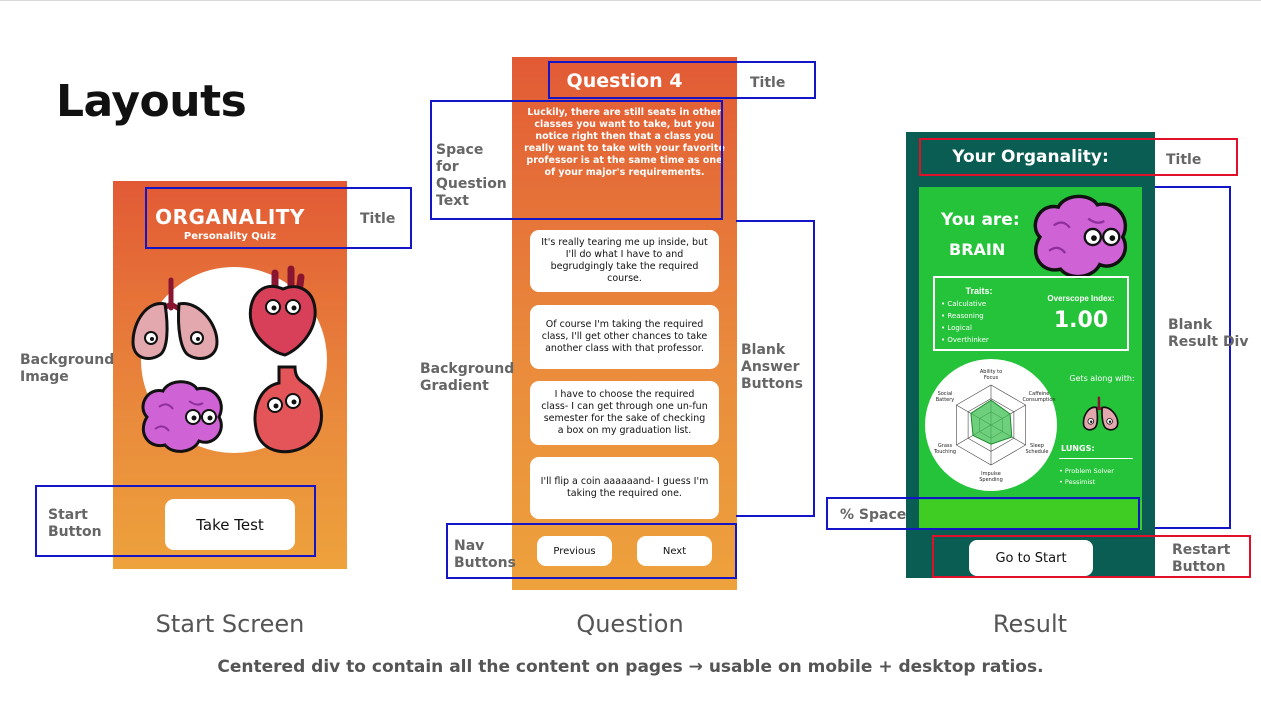 This screenshot has width=1261, height=709. Describe the element at coordinates (67, 368) in the screenshot. I see `annotation-label-background-image: Background Image` at that location.